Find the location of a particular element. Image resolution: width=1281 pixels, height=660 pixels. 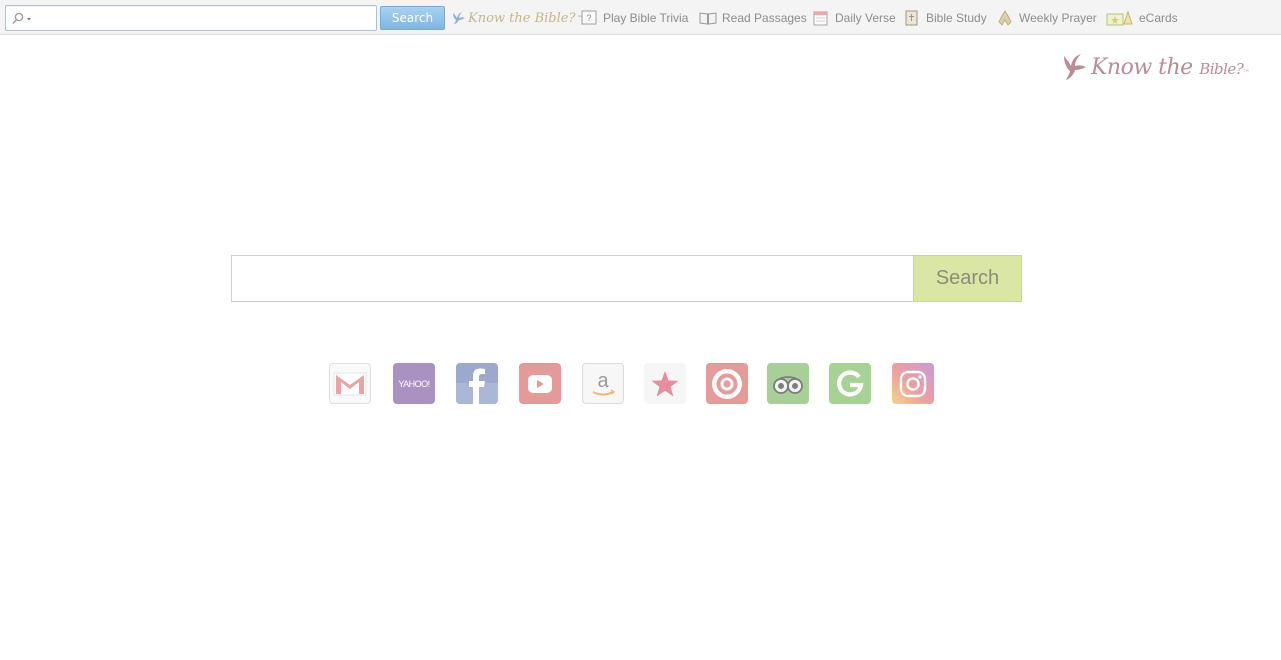

toolbar-link-label: Read Passages is located at coordinates (764, 18).